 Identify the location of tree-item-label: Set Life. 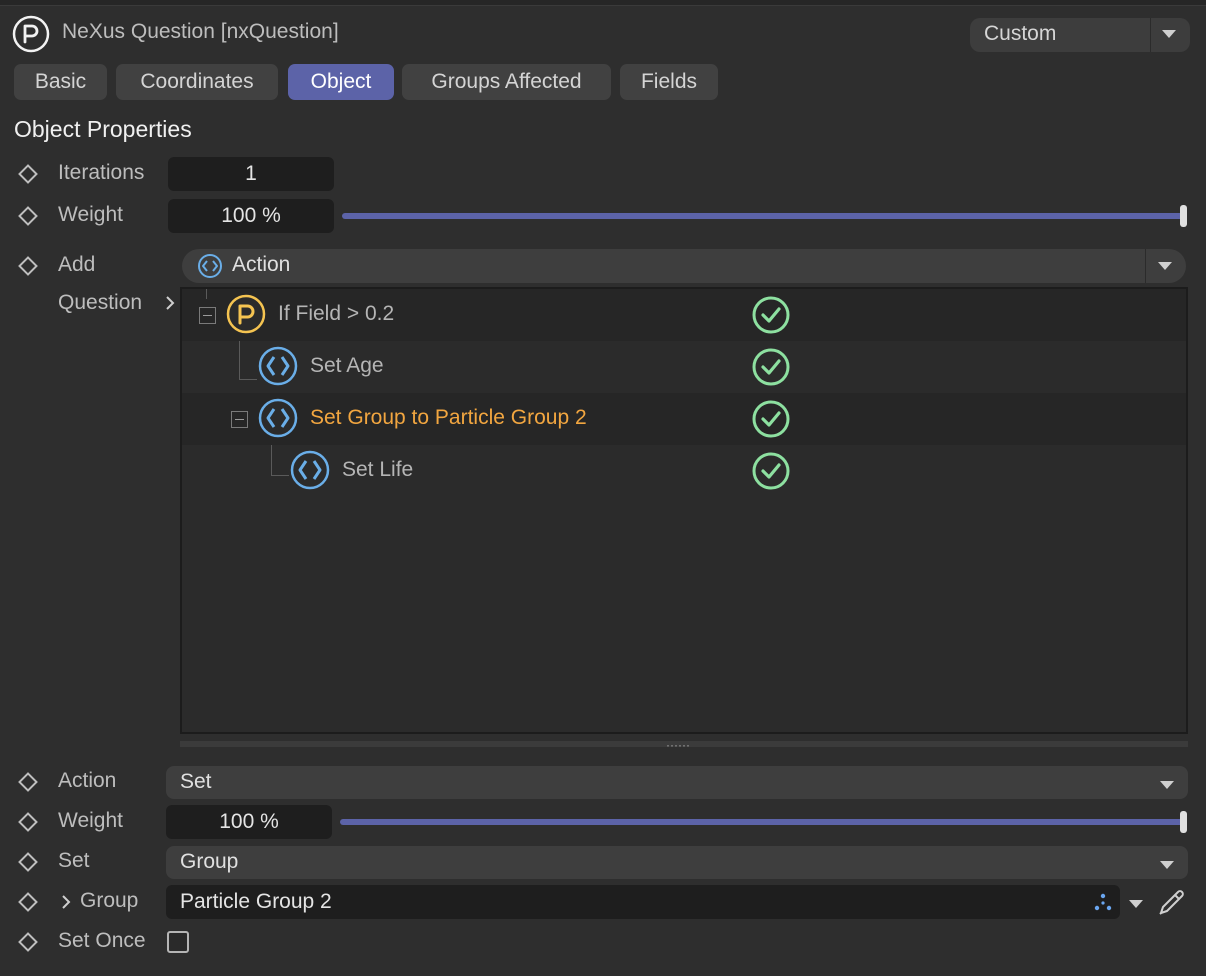
(378, 469).